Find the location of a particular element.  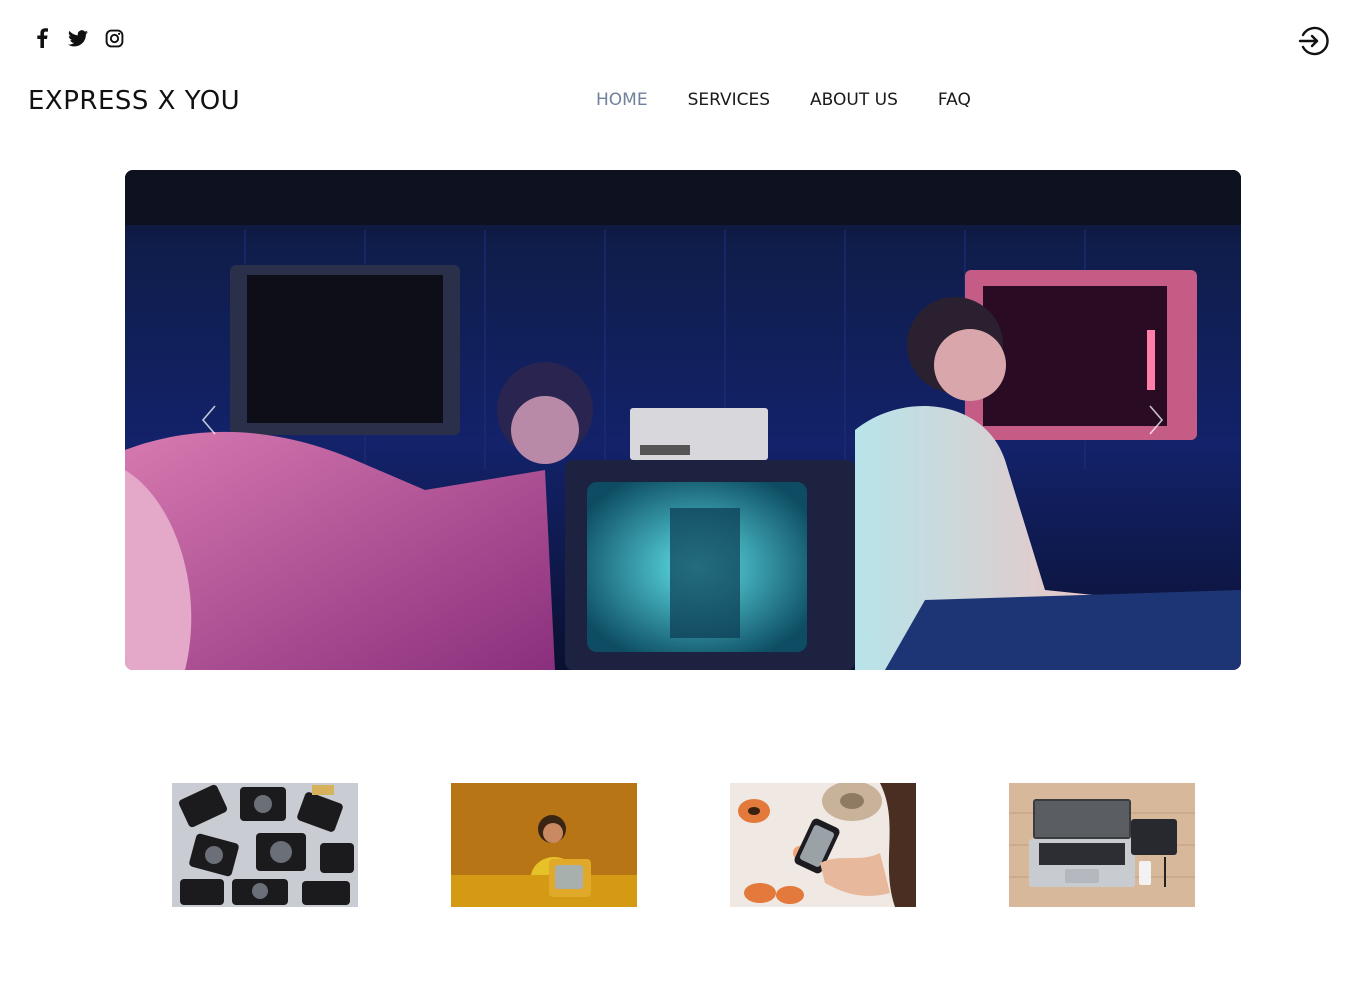

carousel-prev-button is located at coordinates (209, 420).